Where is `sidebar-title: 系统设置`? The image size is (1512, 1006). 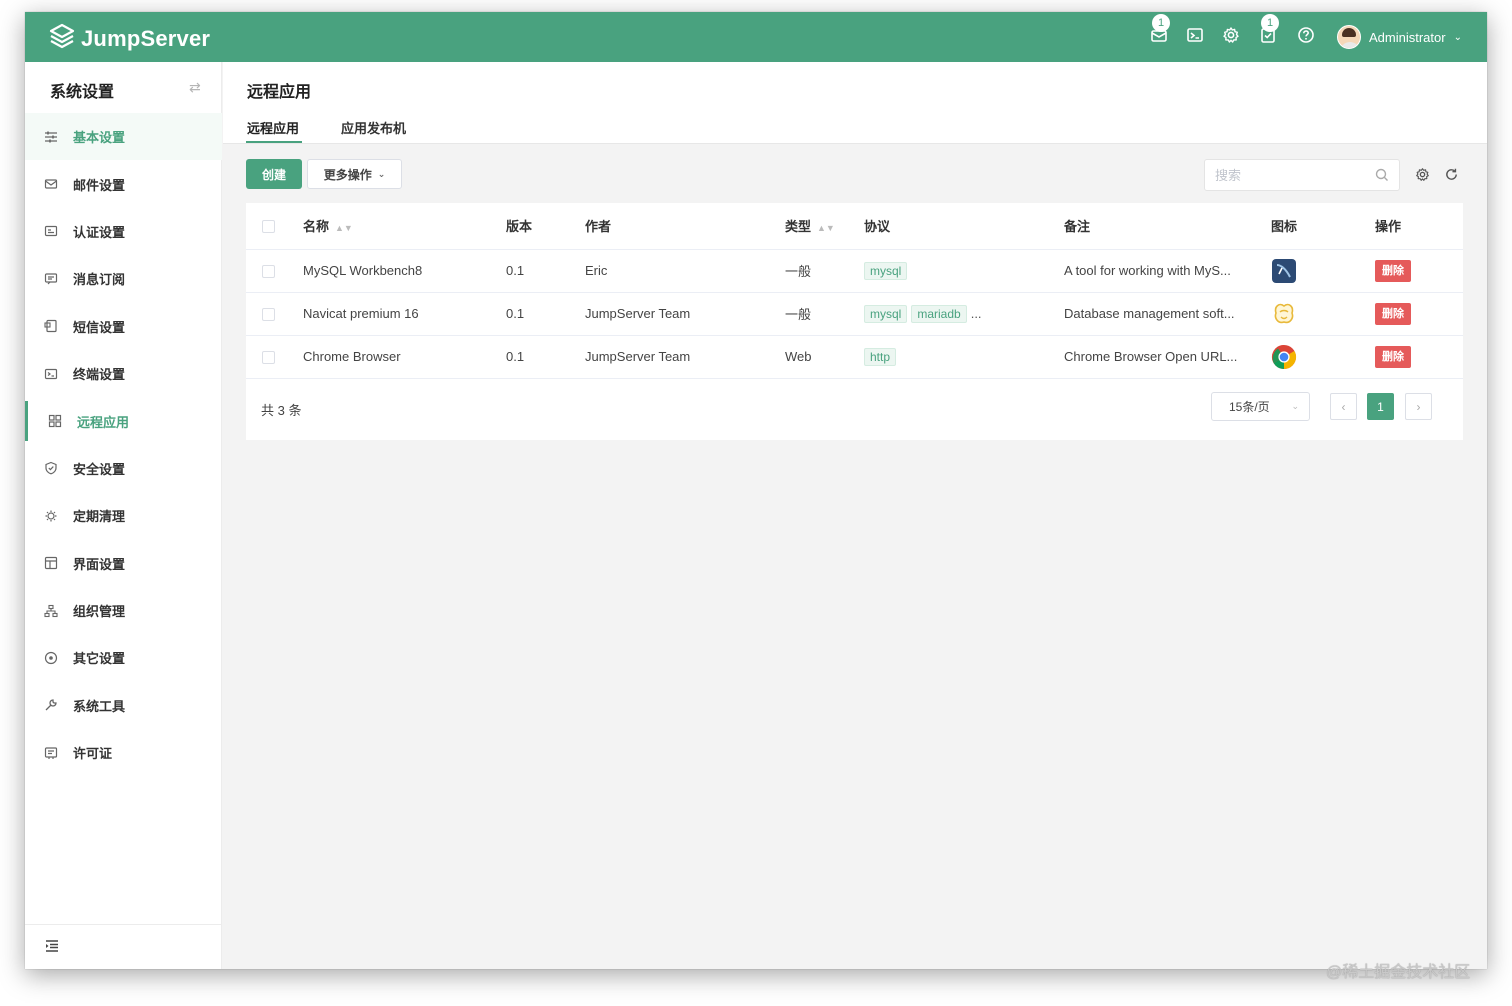
sidebar-title: 系统设置 is located at coordinates (82, 92).